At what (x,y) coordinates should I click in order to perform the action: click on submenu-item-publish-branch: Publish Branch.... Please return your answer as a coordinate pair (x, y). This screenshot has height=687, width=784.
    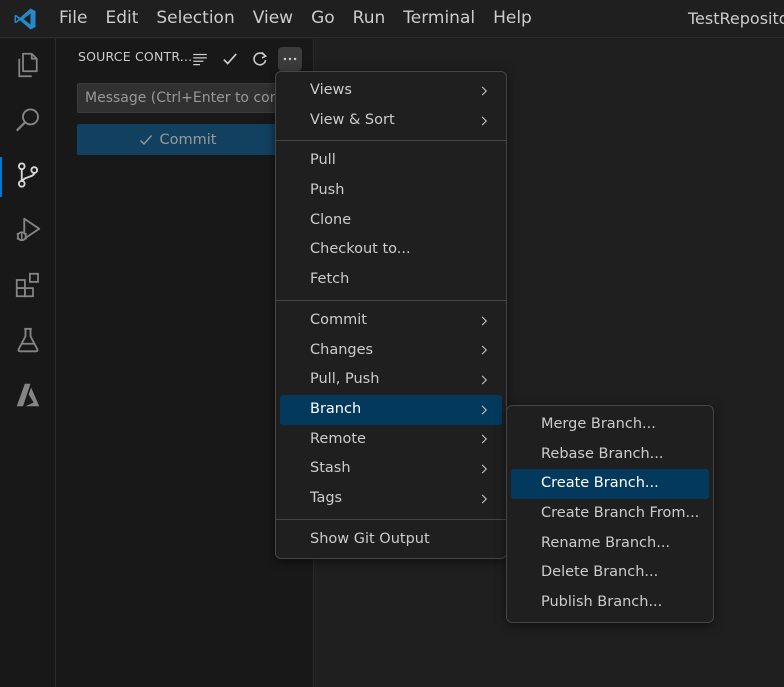
    Looking at the image, I should click on (610, 603).